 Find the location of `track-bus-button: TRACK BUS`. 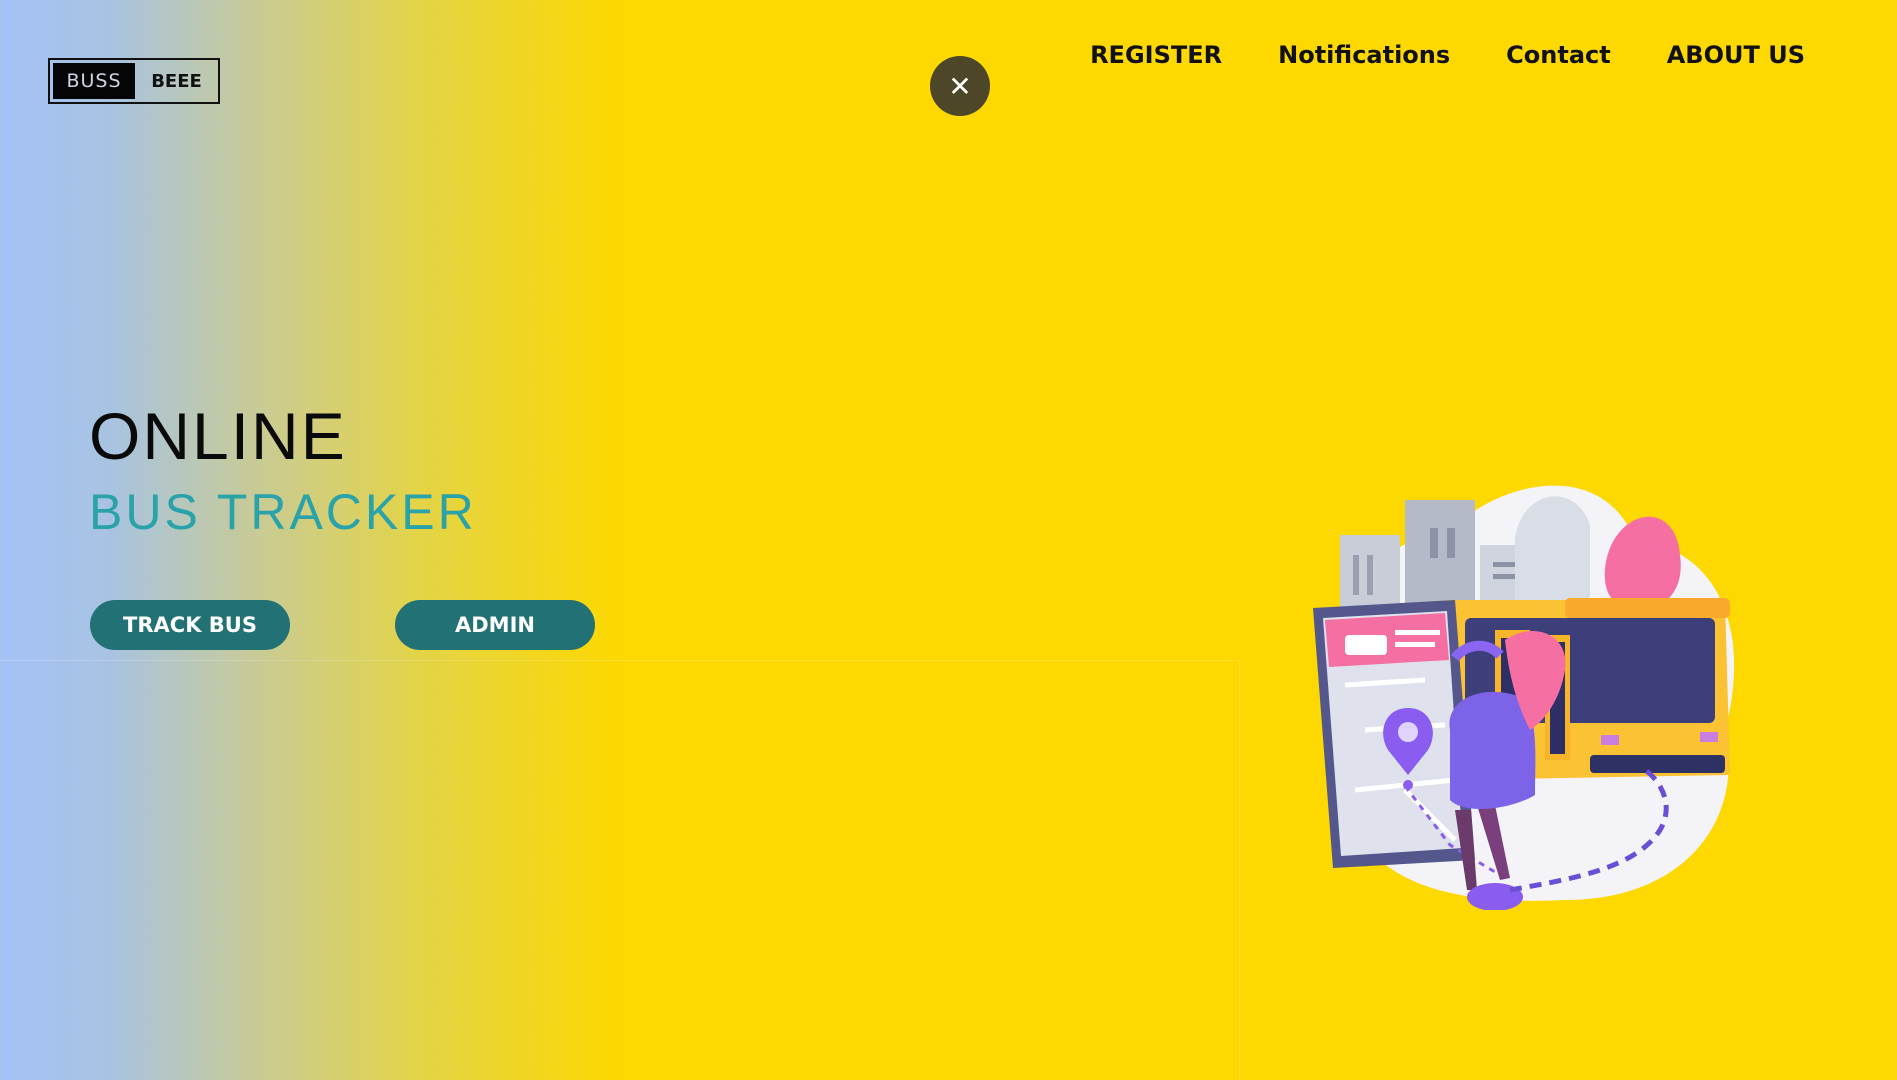

track-bus-button: TRACK BUS is located at coordinates (190, 625).